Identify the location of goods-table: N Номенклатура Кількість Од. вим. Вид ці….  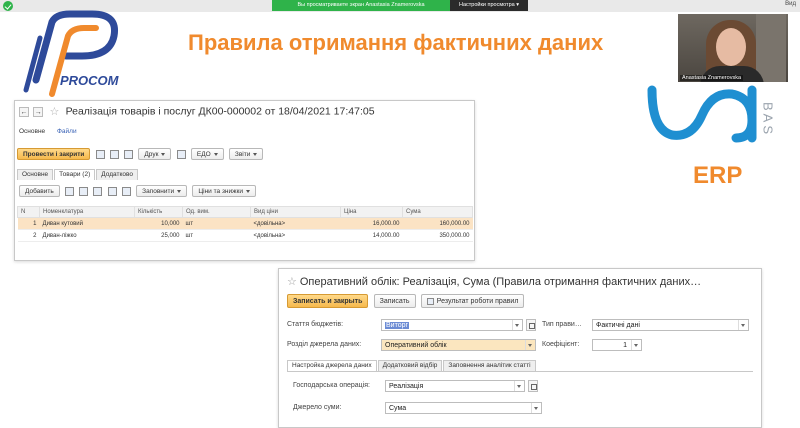
(245, 224).